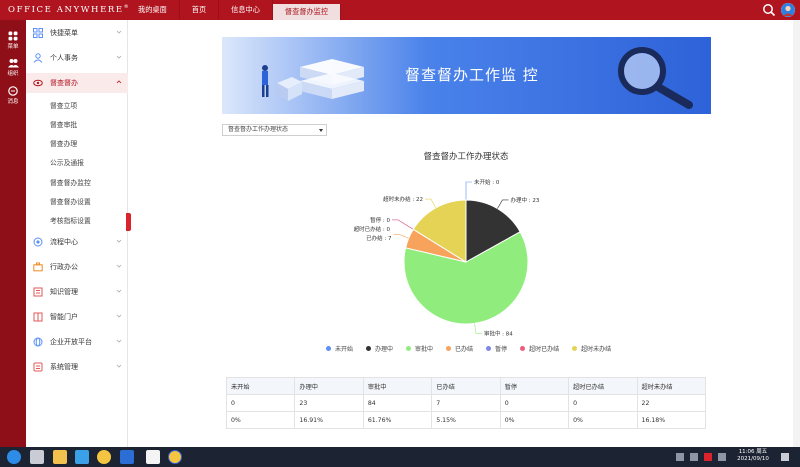  I want to click on tab-home: 首页, so click(200, 10).